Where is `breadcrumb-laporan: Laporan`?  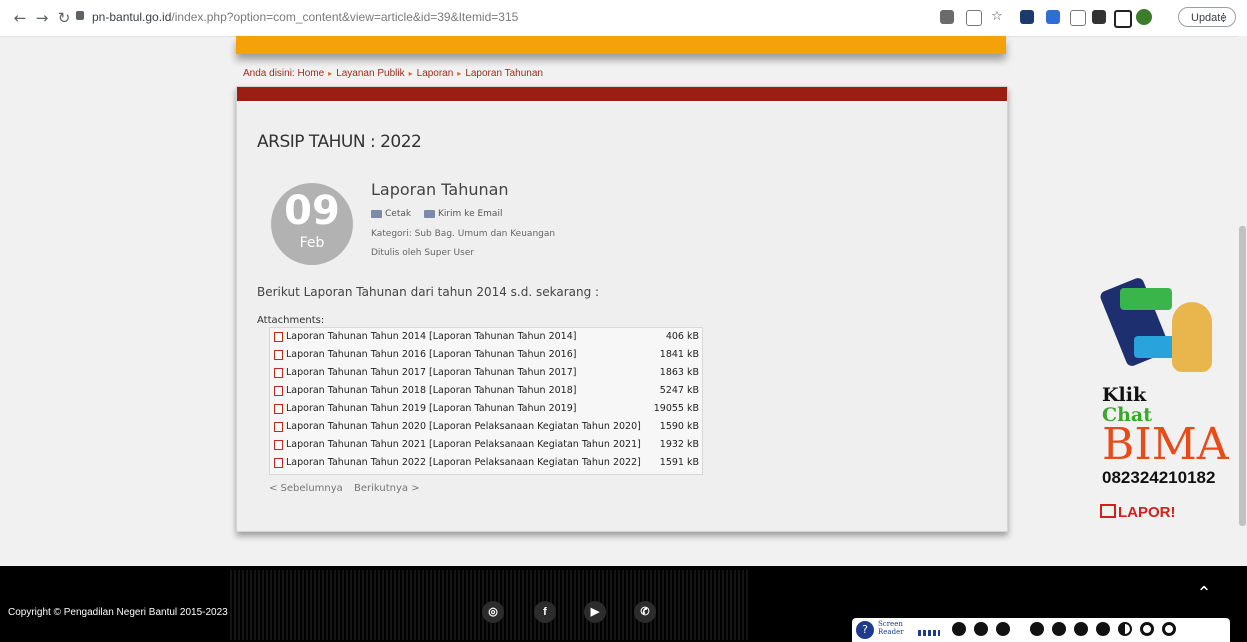
breadcrumb-laporan: Laporan is located at coordinates (435, 73).